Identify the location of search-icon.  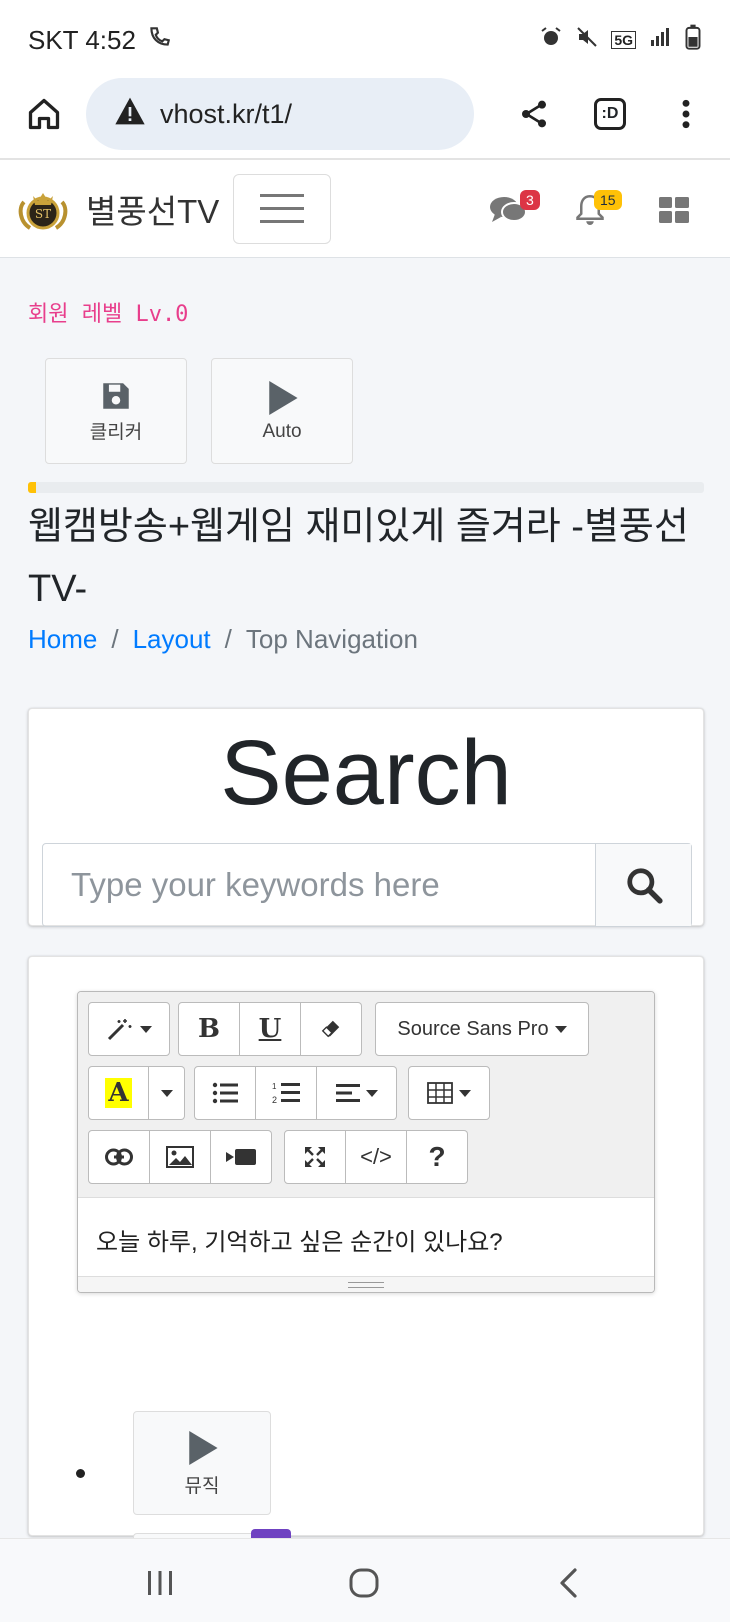
(644, 886).